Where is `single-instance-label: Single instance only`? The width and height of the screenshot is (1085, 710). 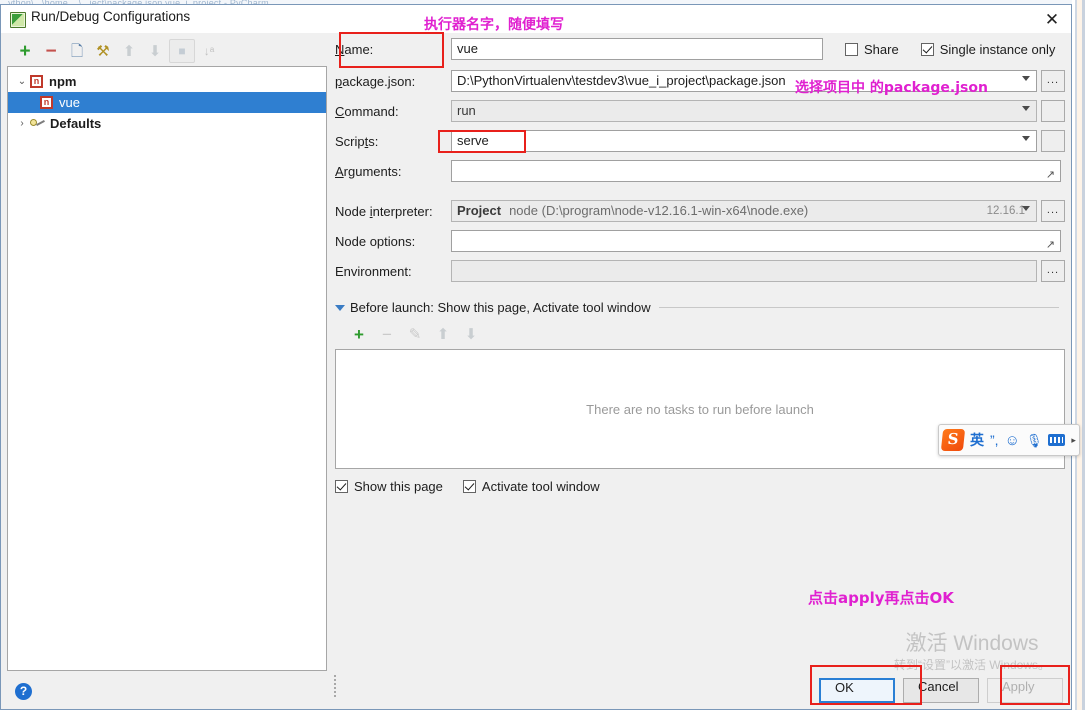
single-instance-label: Single instance only is located at coordinates (997, 49).